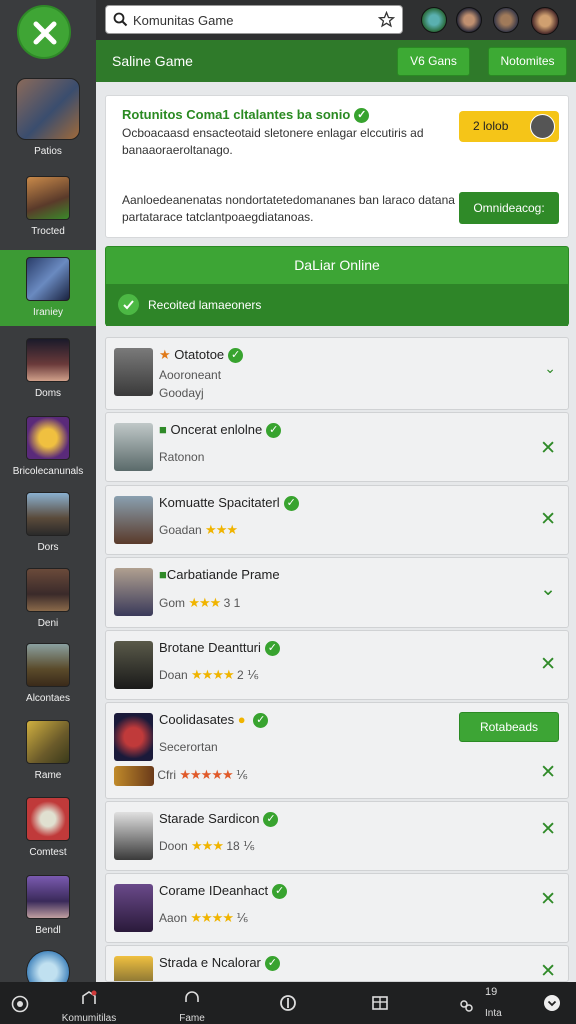  Describe the element at coordinates (128, 304) in the screenshot. I see `check-circle-icon` at that location.